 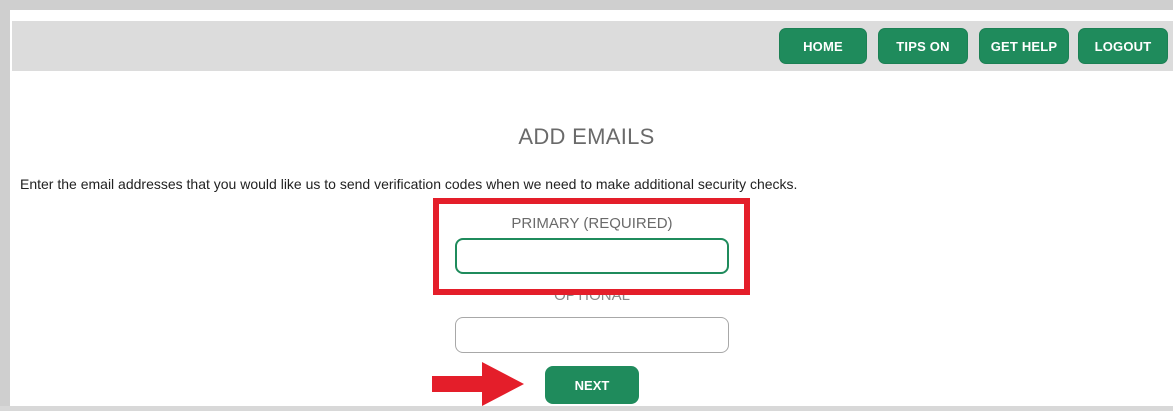 What do you see at coordinates (478, 384) in the screenshot?
I see `arrow-right-icon` at bounding box center [478, 384].